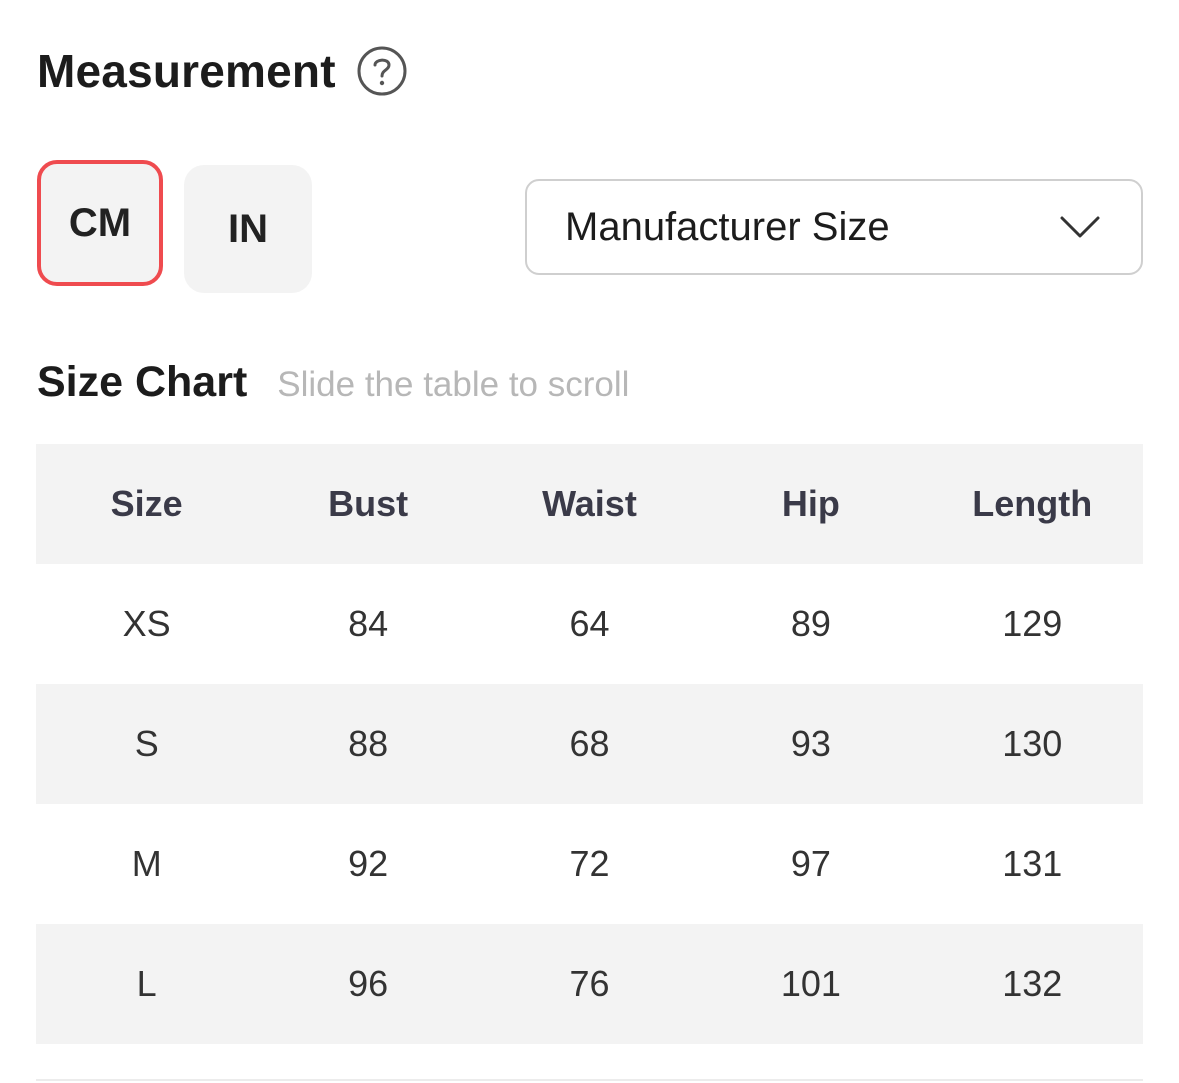  I want to click on table-cell: 96, so click(368, 983).